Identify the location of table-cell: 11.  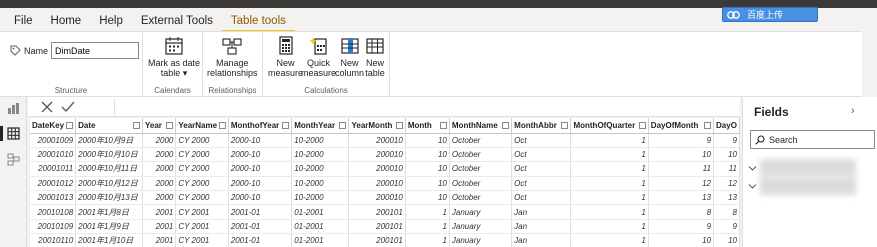
(726, 169).